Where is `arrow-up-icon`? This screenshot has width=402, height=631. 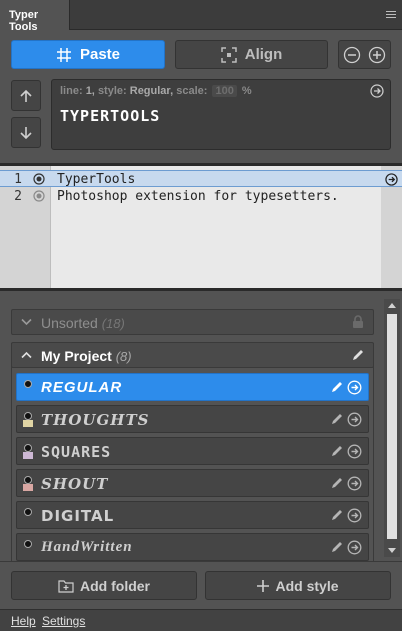
arrow-up-icon is located at coordinates (26, 95).